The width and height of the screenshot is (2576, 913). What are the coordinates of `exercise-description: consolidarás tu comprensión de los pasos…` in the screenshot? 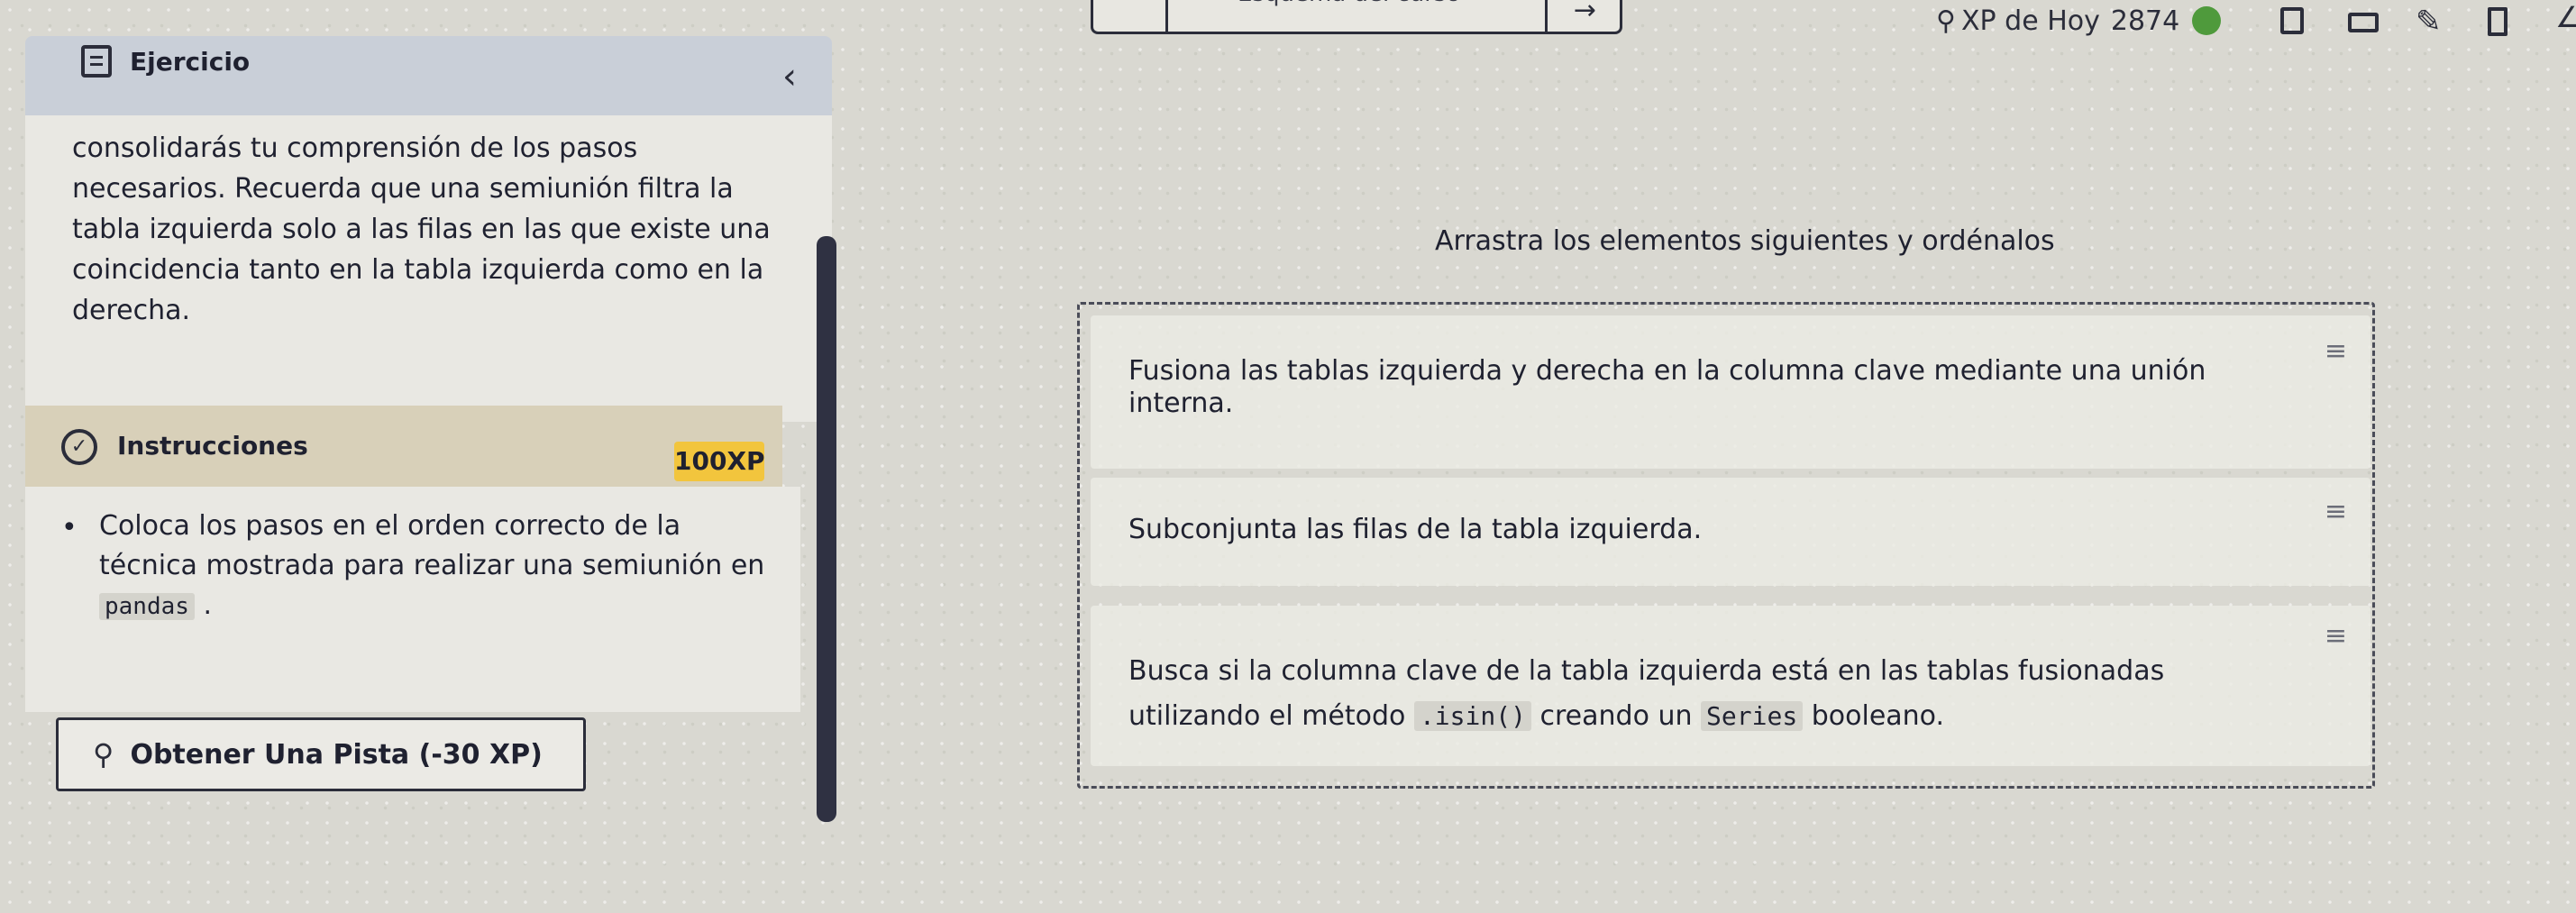 It's located at (428, 269).